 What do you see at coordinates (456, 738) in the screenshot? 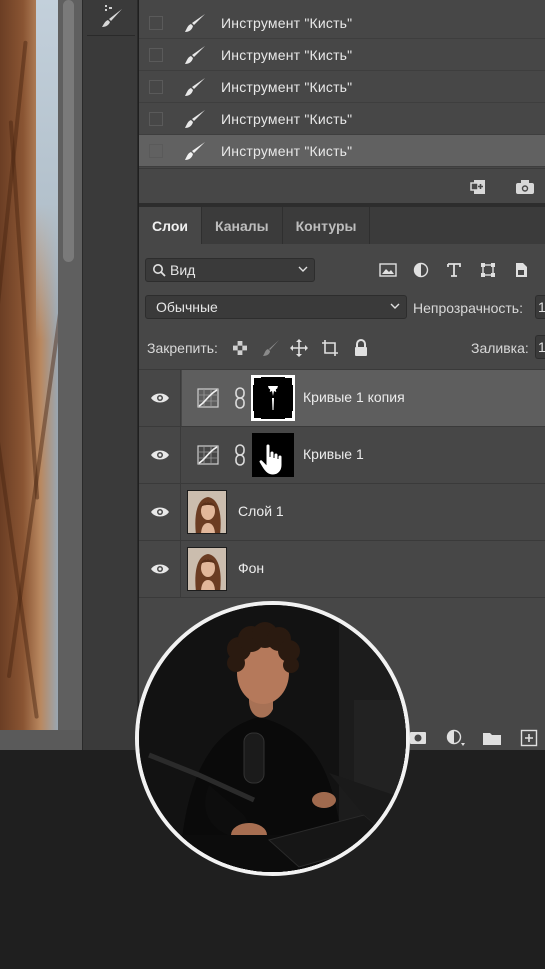
I see `new-adjustment-layer-icon` at bounding box center [456, 738].